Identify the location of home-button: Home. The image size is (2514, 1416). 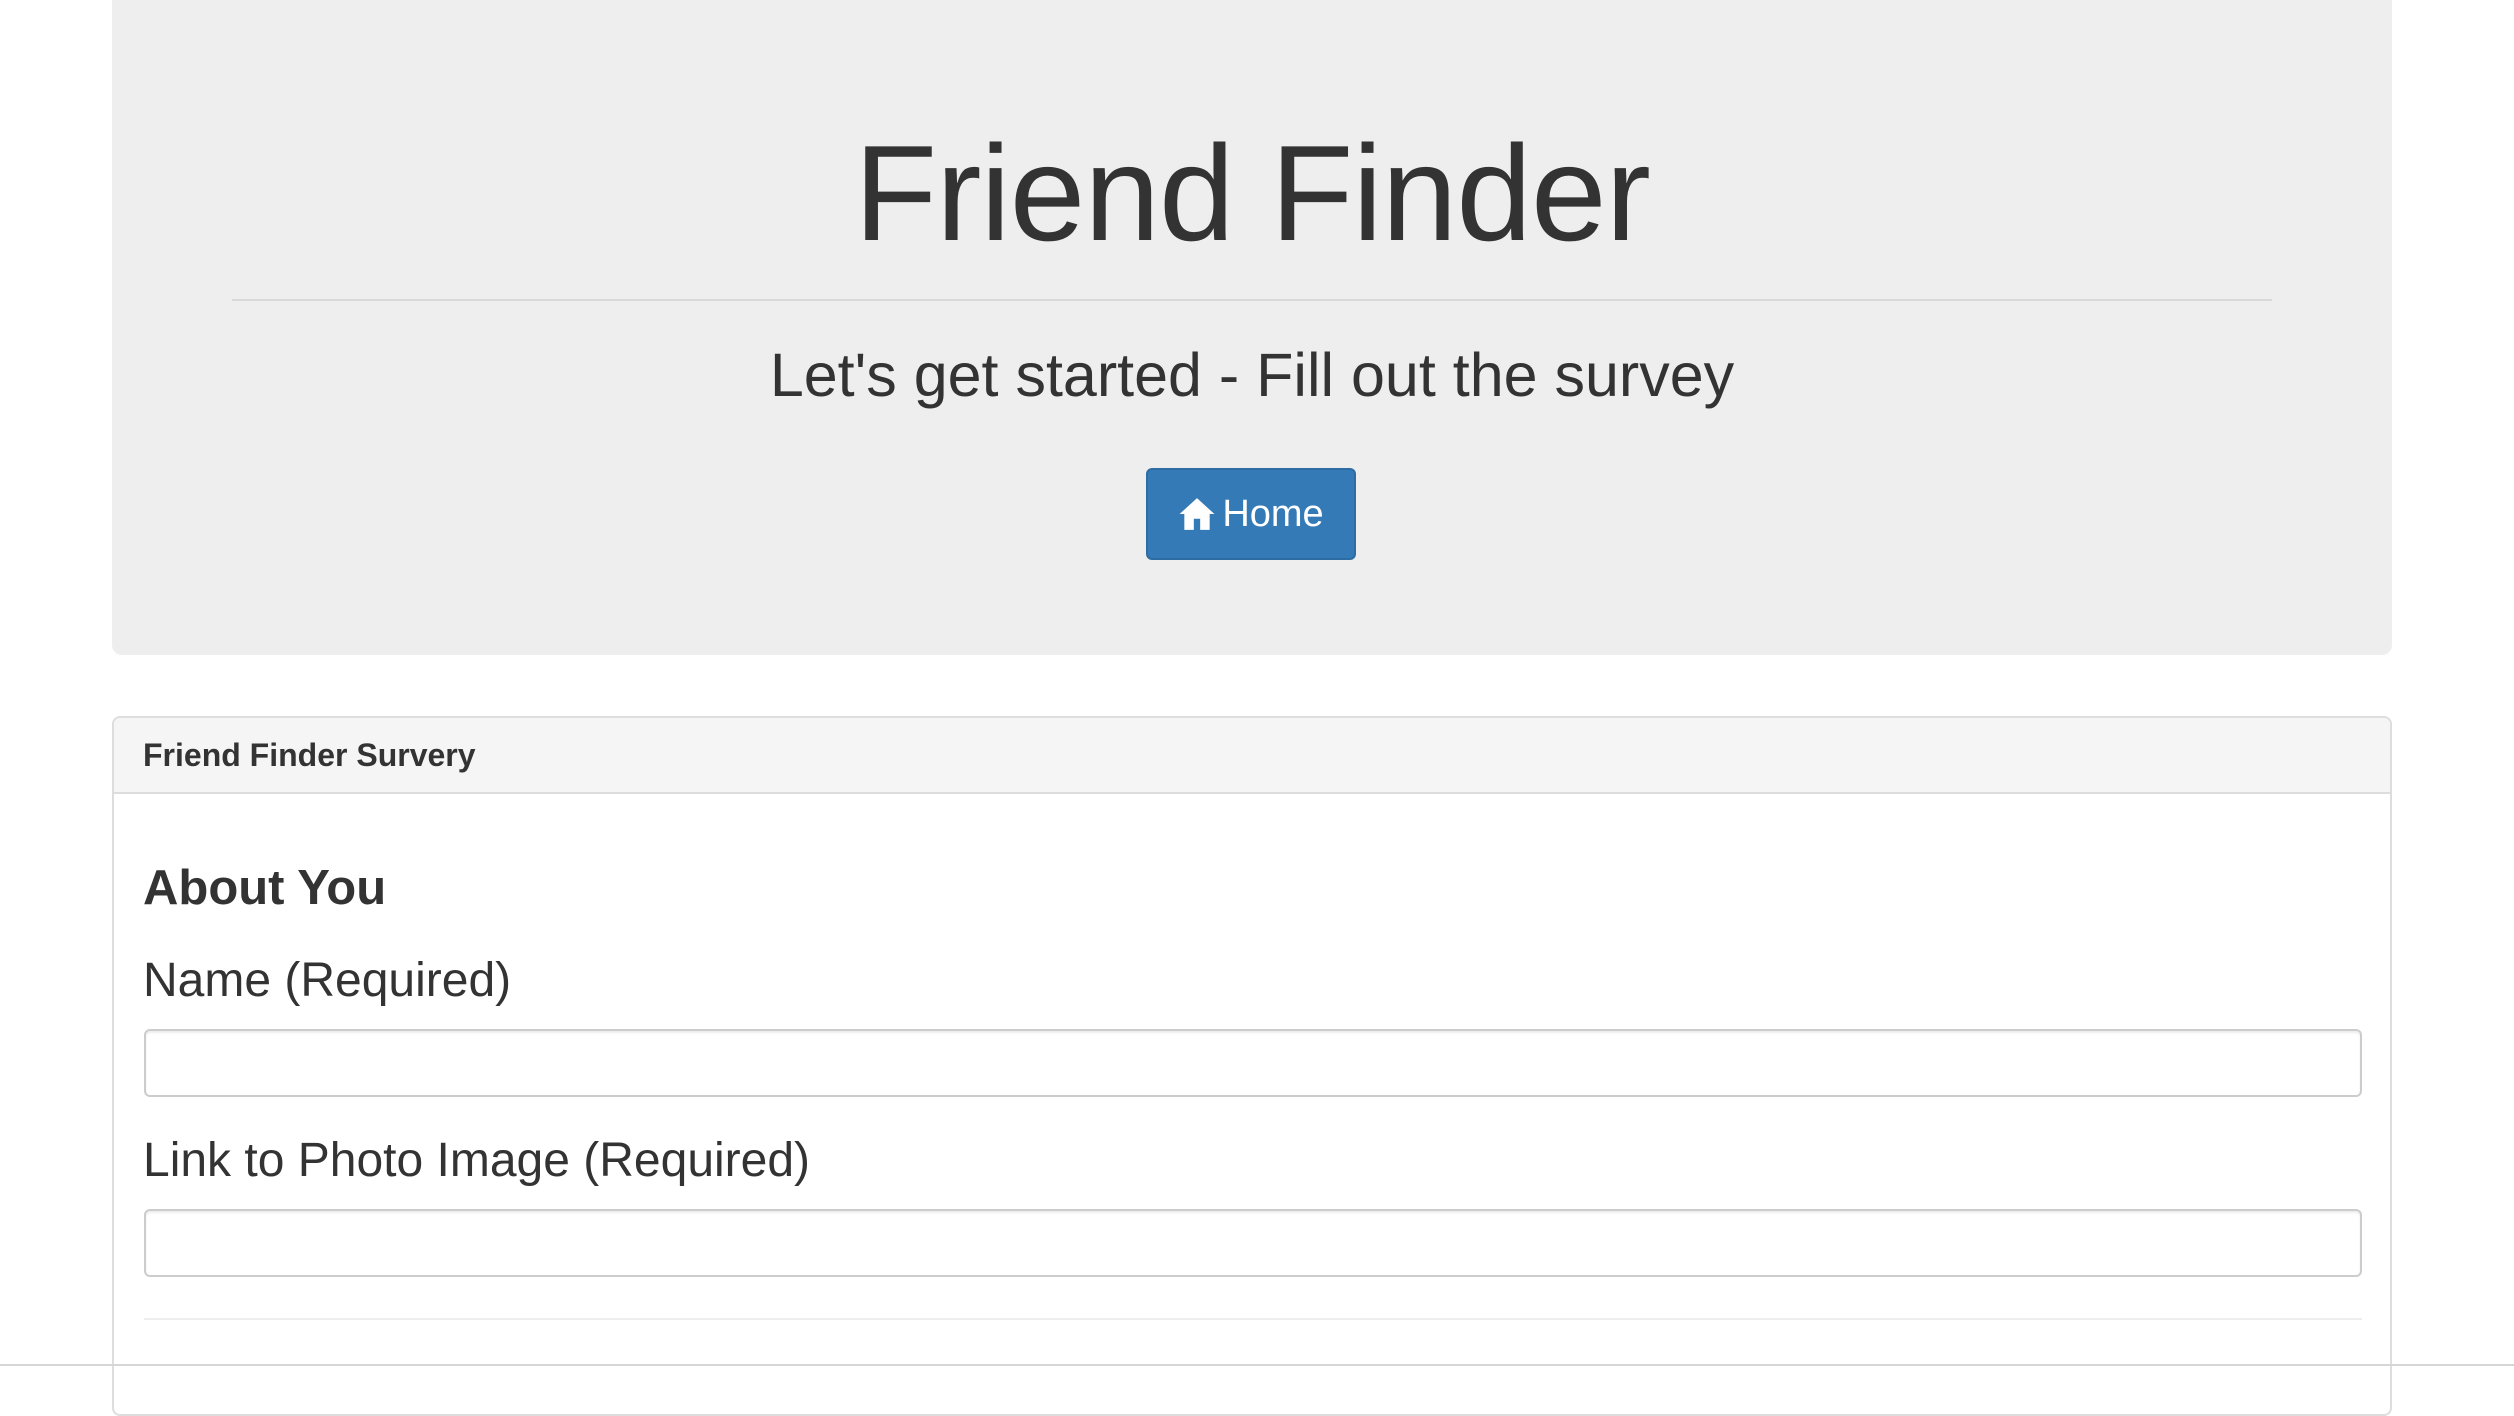
(1251, 514).